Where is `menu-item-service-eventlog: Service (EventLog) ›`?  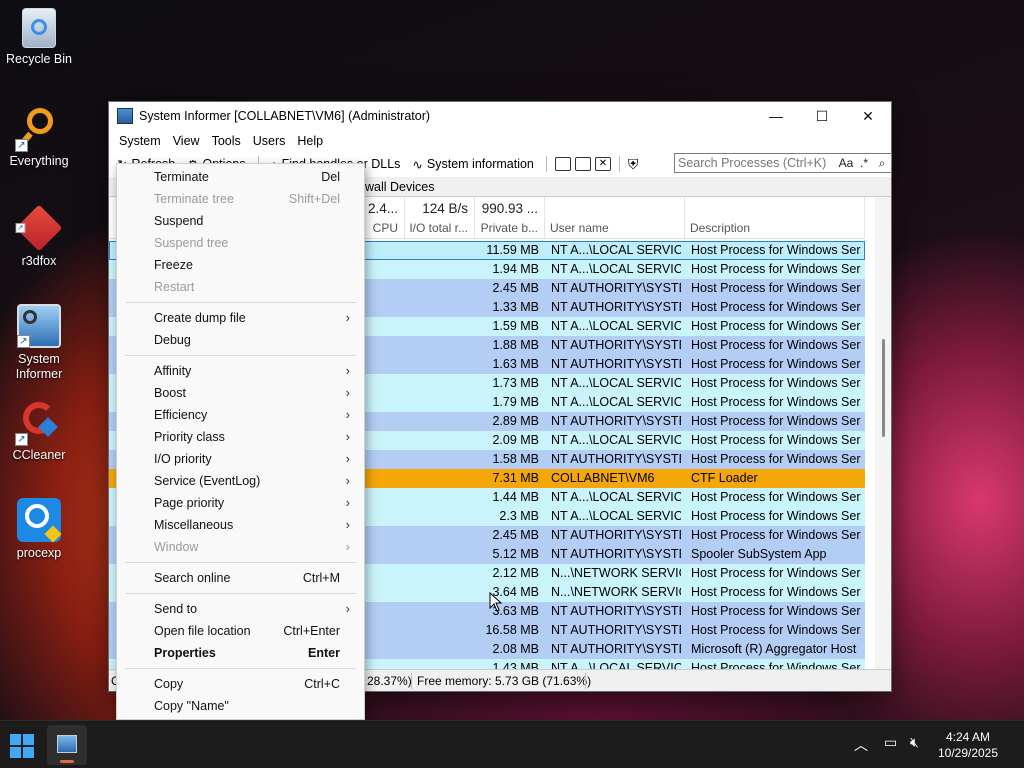
menu-item-service-eventlog: Service (EventLog) › is located at coordinates (240, 481).